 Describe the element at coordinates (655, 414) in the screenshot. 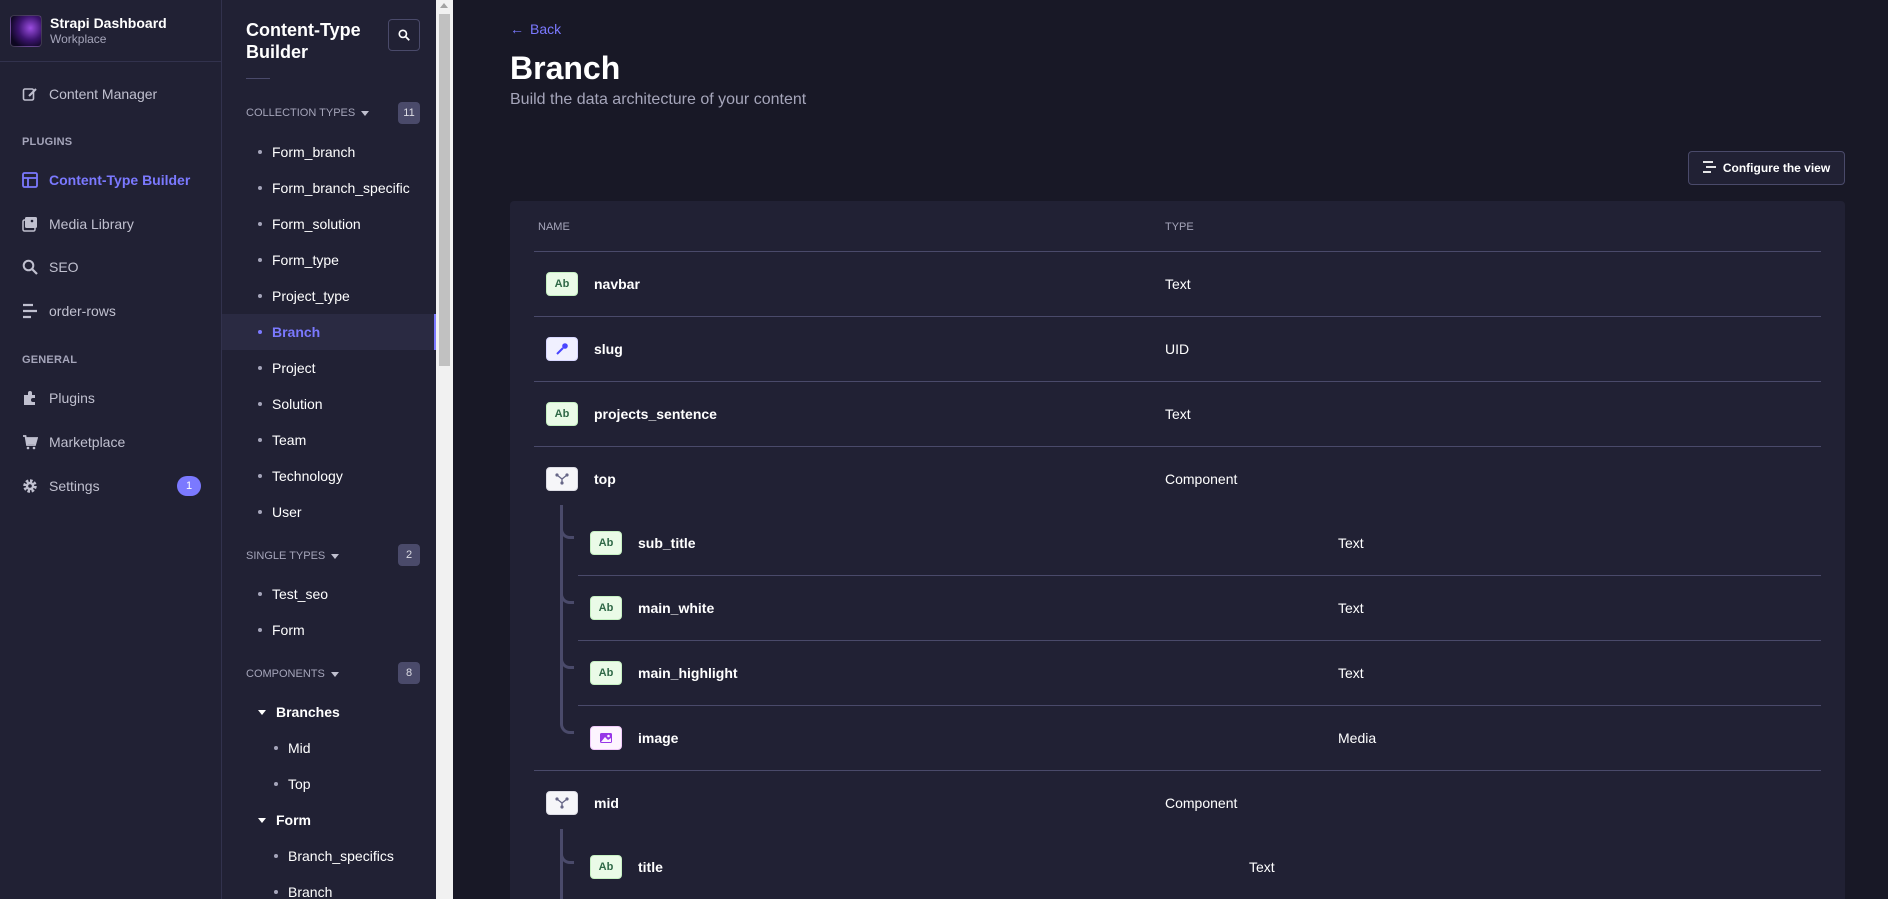

I see `field-name: projects_sentence` at that location.